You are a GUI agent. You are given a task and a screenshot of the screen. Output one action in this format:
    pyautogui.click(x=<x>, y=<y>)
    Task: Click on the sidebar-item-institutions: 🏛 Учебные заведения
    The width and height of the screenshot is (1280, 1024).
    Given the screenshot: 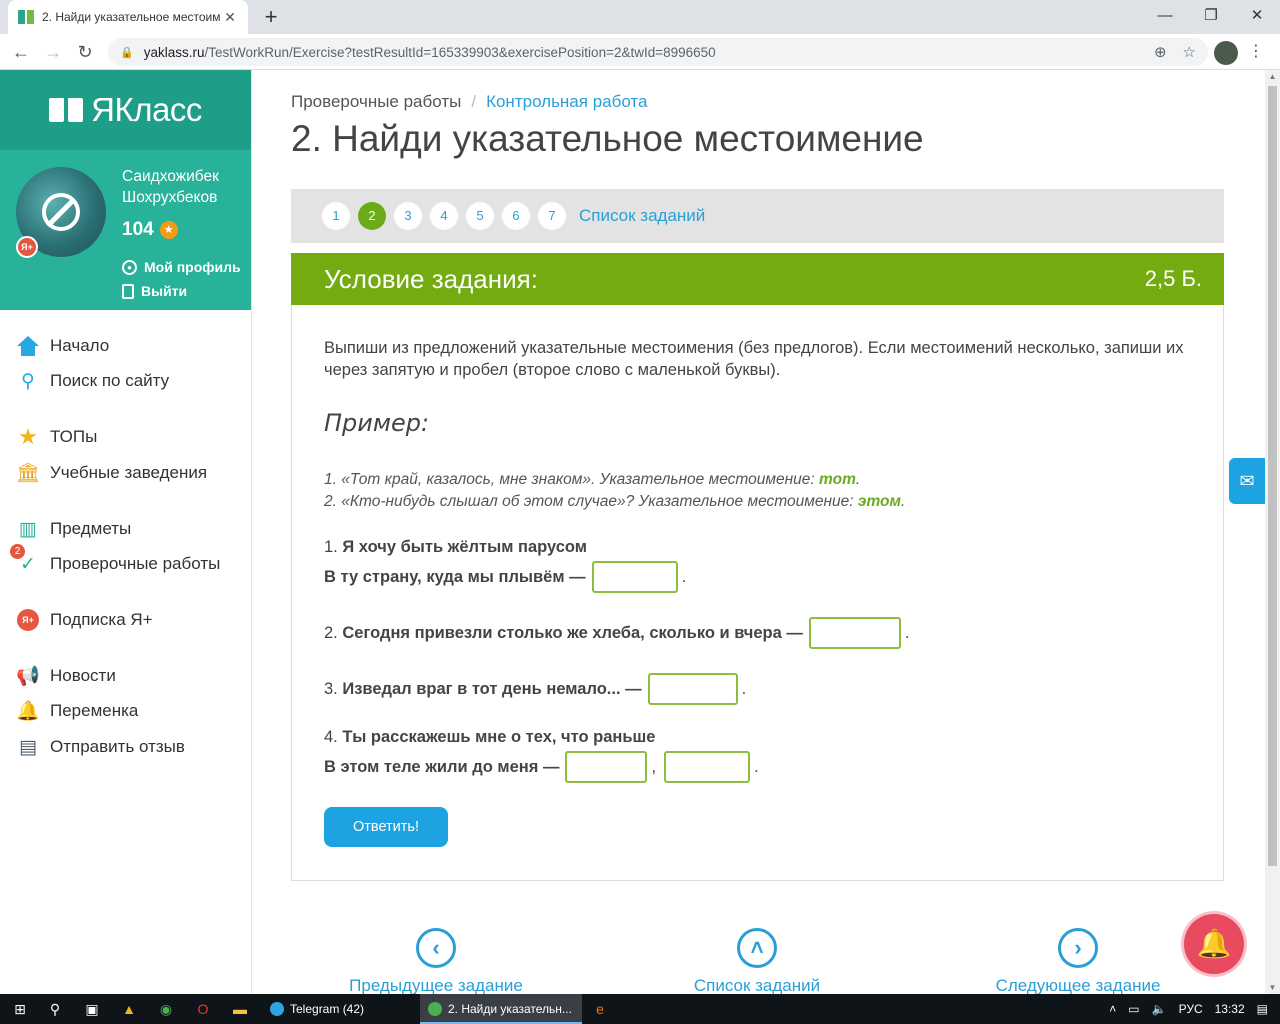 What is the action you would take?
    pyautogui.click(x=126, y=473)
    